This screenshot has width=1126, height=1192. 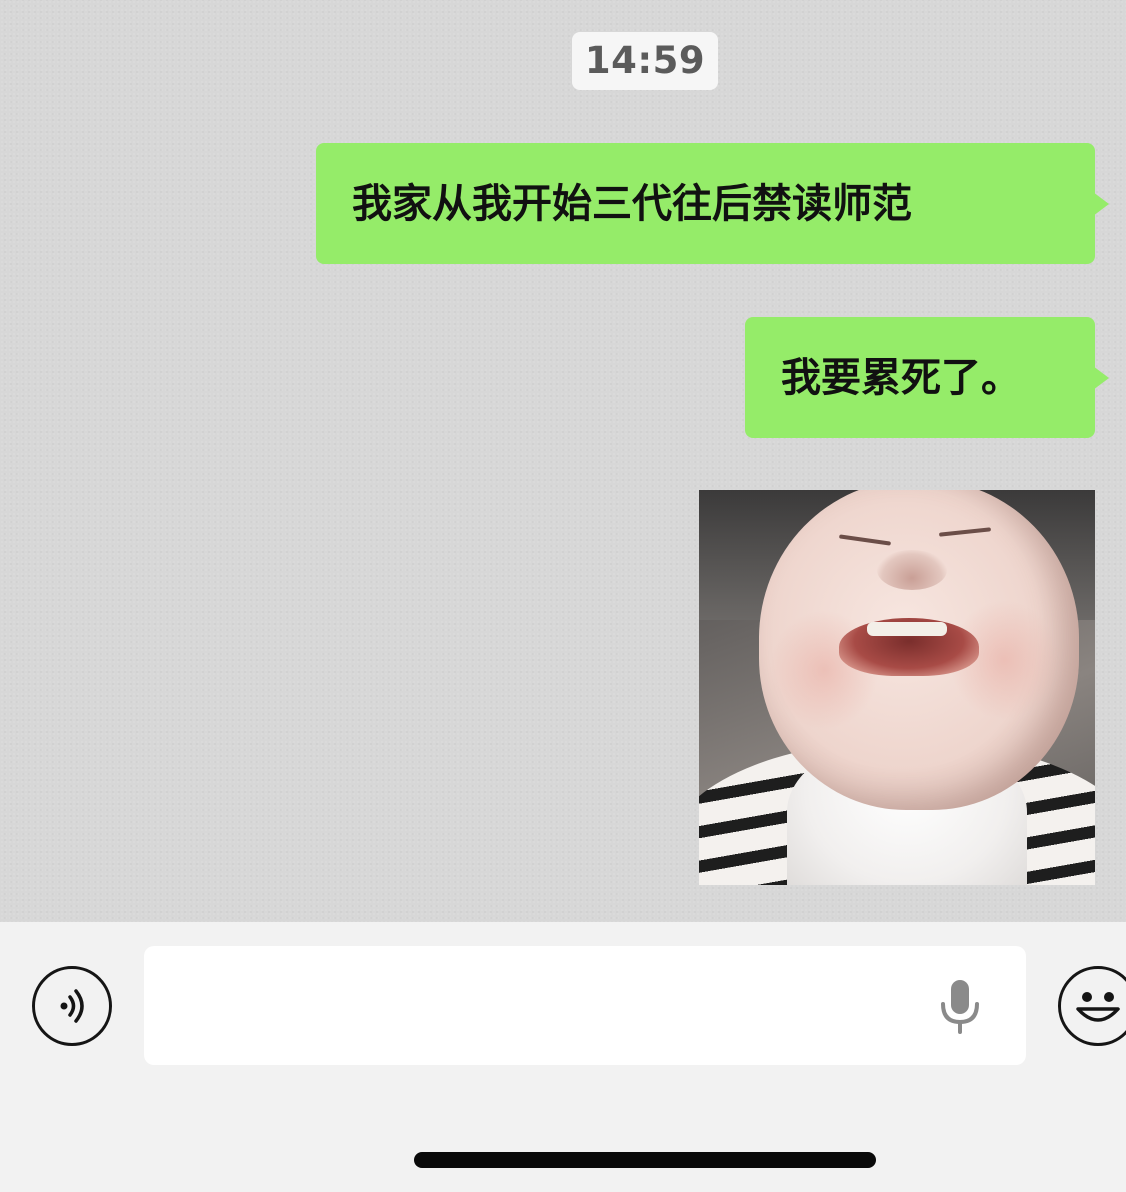 I want to click on sent-message-bubble: 我家从我开始三代往后禁读师范, so click(x=705, y=203).